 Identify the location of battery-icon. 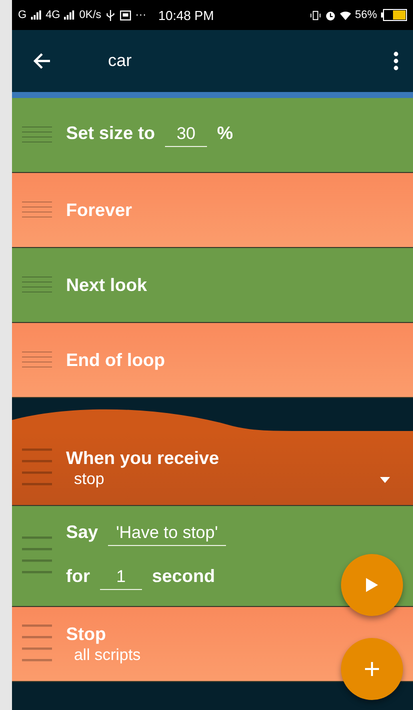
(394, 15).